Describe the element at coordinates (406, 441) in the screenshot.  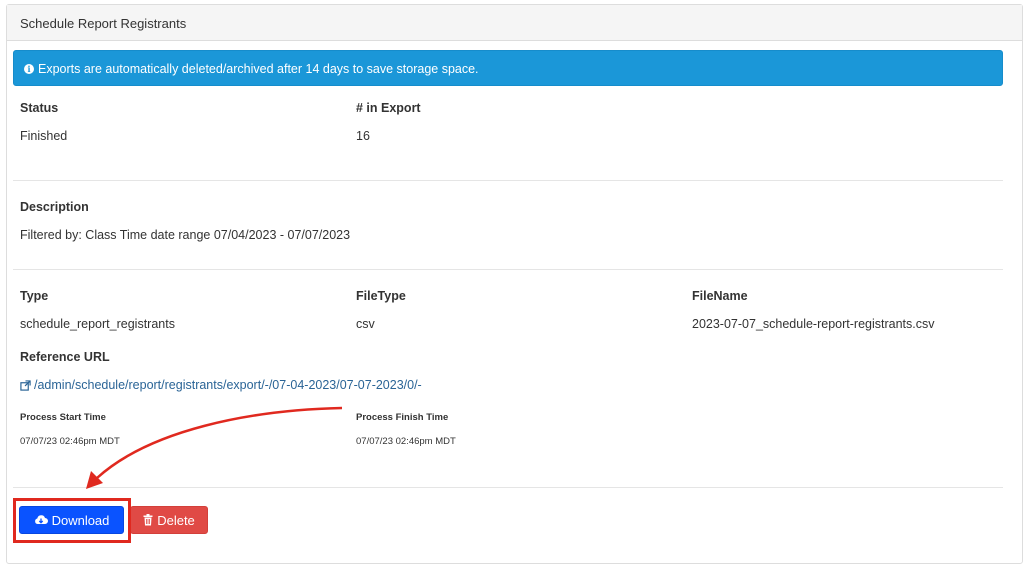
I see `process-finish-value: 07/07/23 02:46pm MDT` at that location.